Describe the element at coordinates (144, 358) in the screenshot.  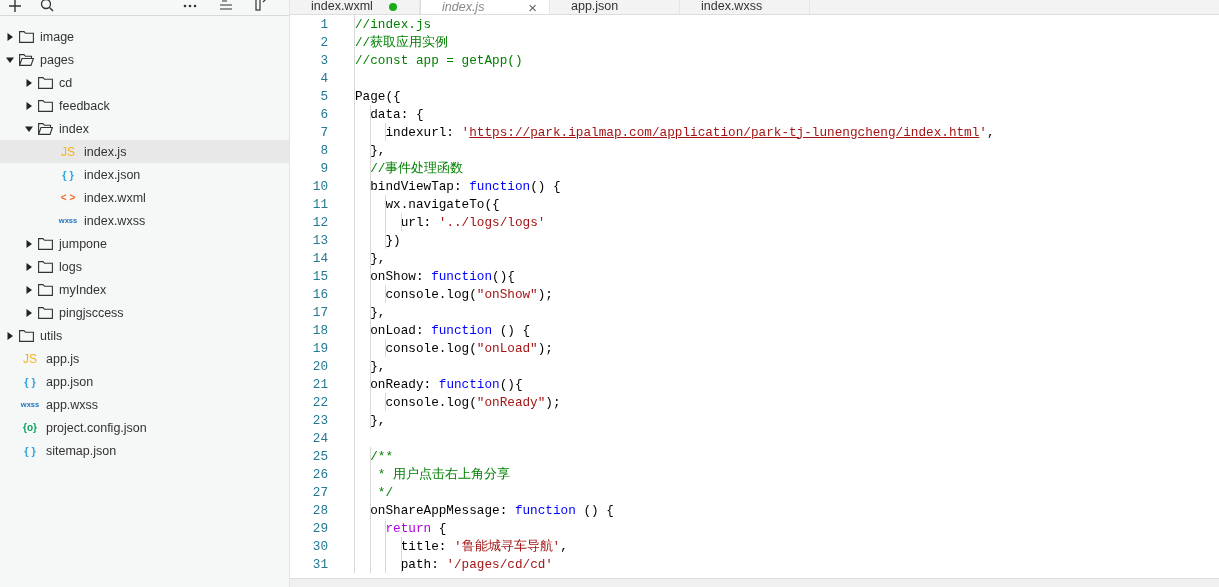
I see `tree-item: JS app.js` at that location.